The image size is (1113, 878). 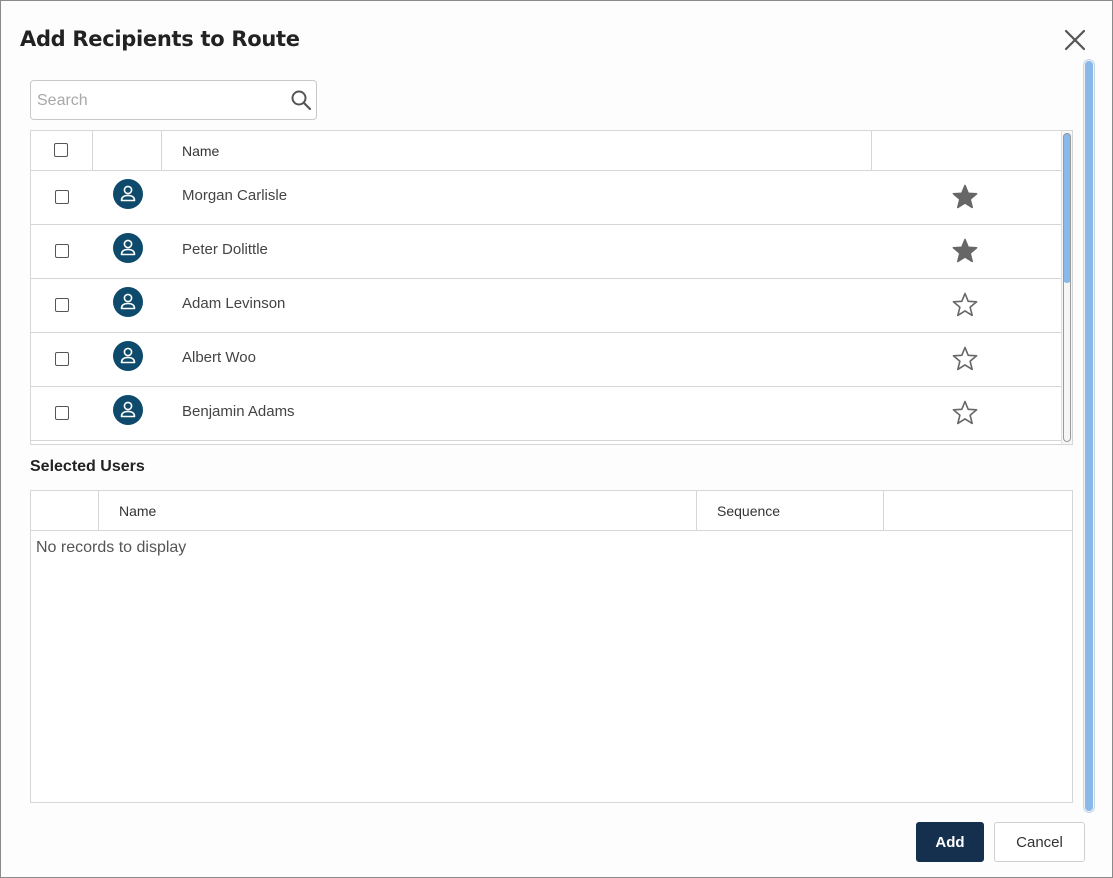 I want to click on selected-header-extra-cell, so click(x=978, y=511).